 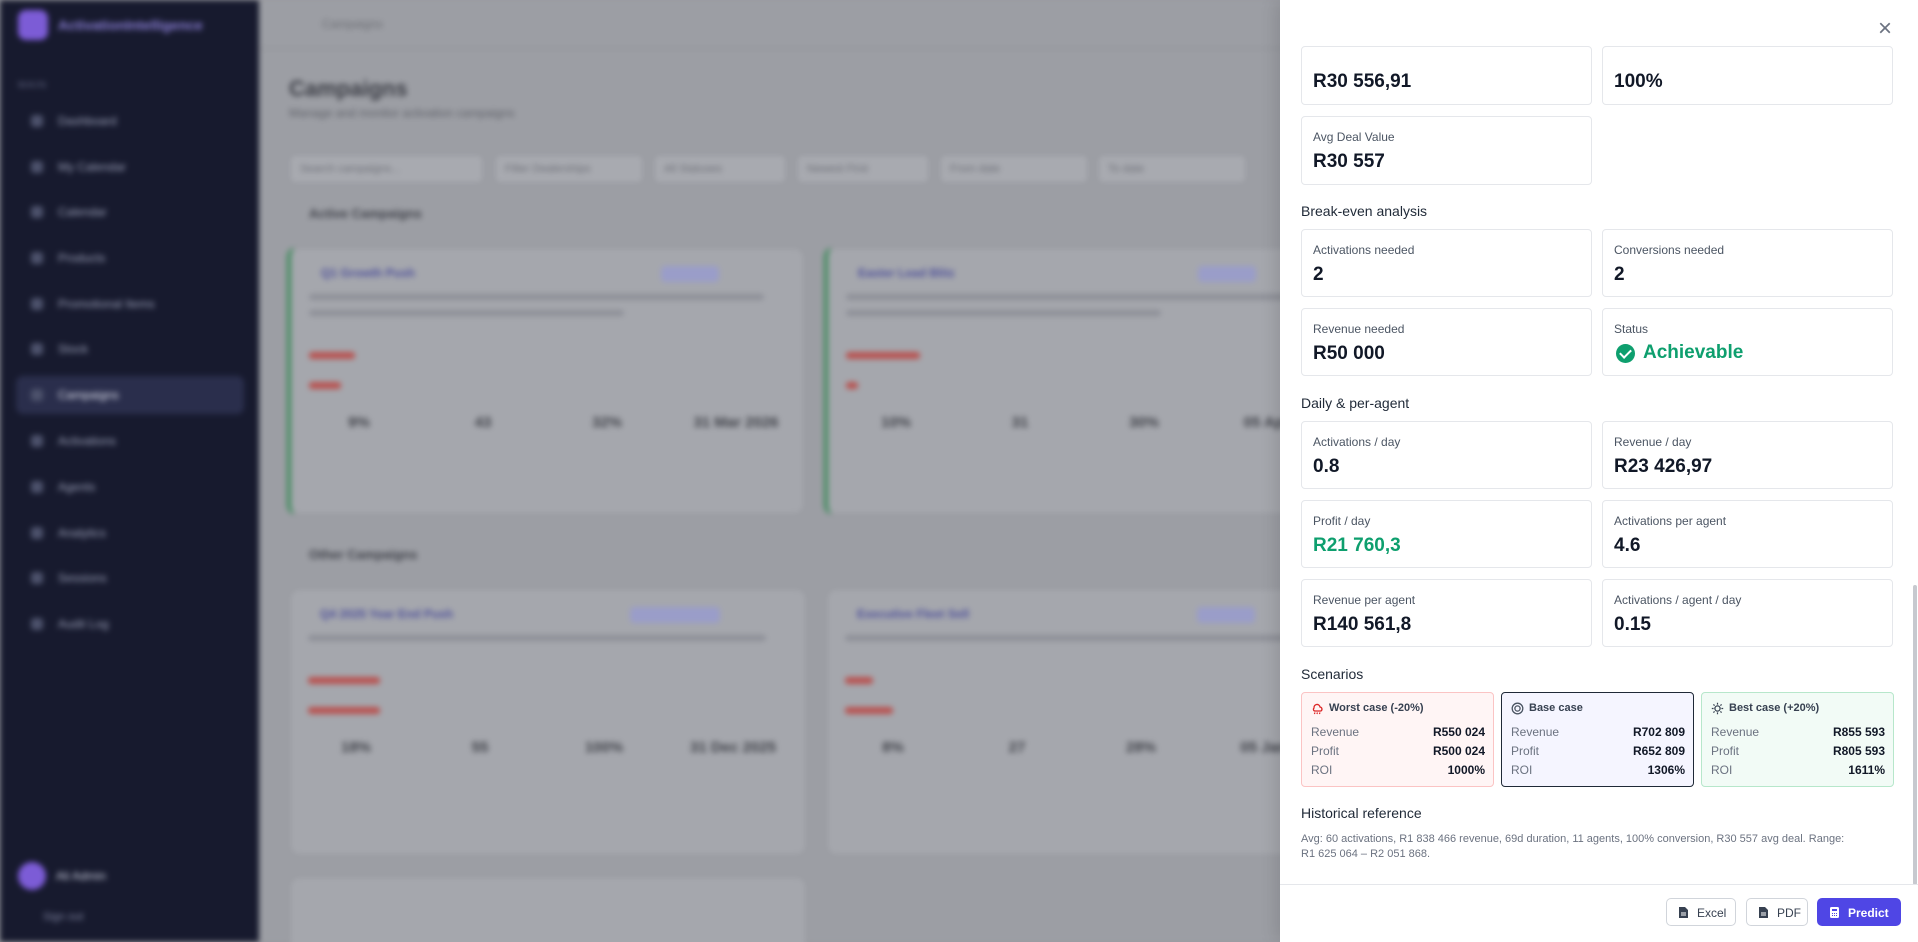 I want to click on scenario-roi: 1306%, so click(x=1666, y=770).